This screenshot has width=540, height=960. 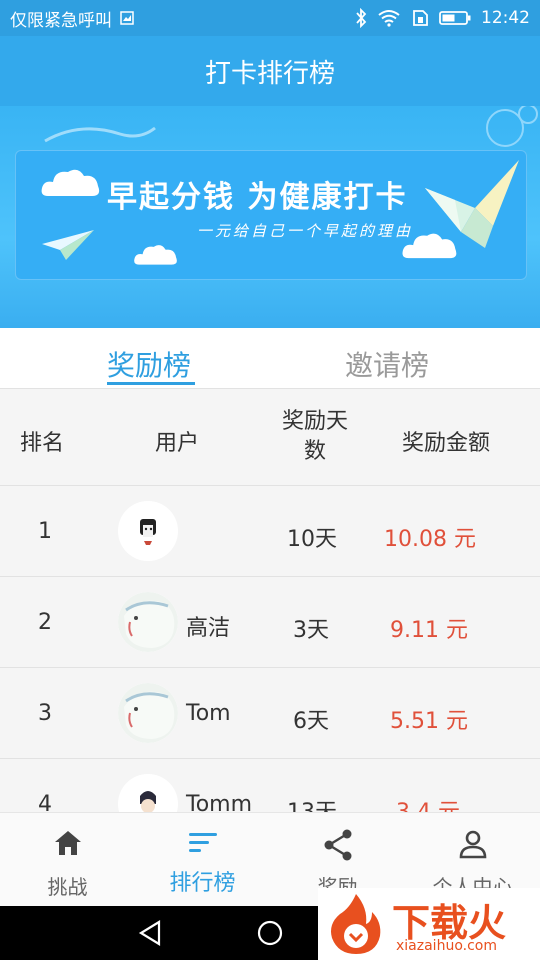 I want to click on banner-subtitle: 一元给自己一个早起的理由, so click(x=305, y=231).